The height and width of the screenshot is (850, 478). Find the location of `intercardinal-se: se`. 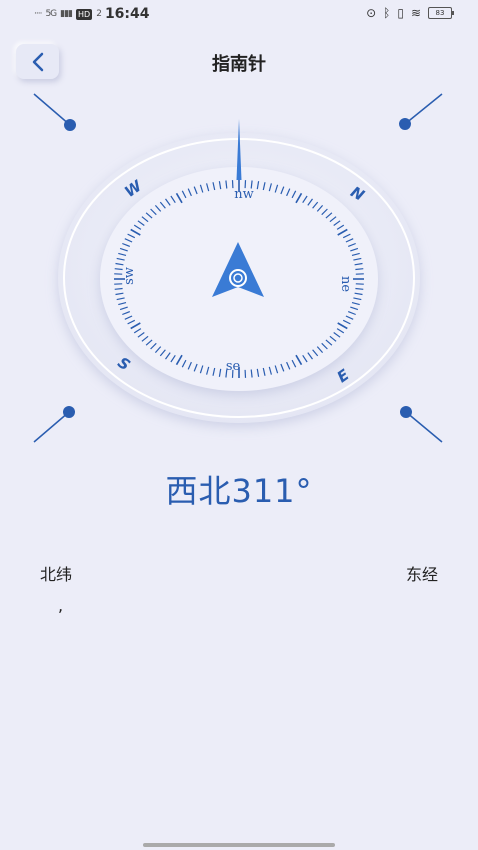

intercardinal-se: se is located at coordinates (233, 366).